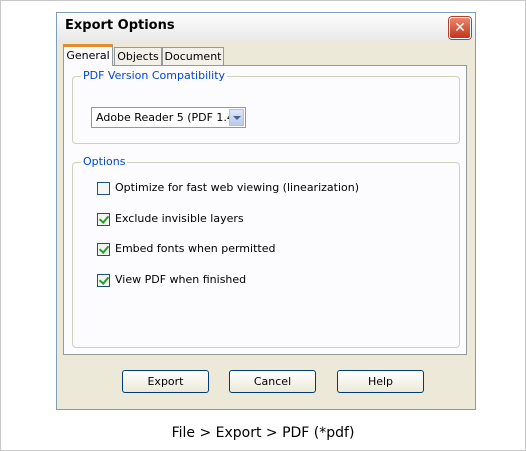 The image size is (526, 451). What do you see at coordinates (154, 75) in the screenshot?
I see `pdf-version-group-label: PDF Version Compatibility` at bounding box center [154, 75].